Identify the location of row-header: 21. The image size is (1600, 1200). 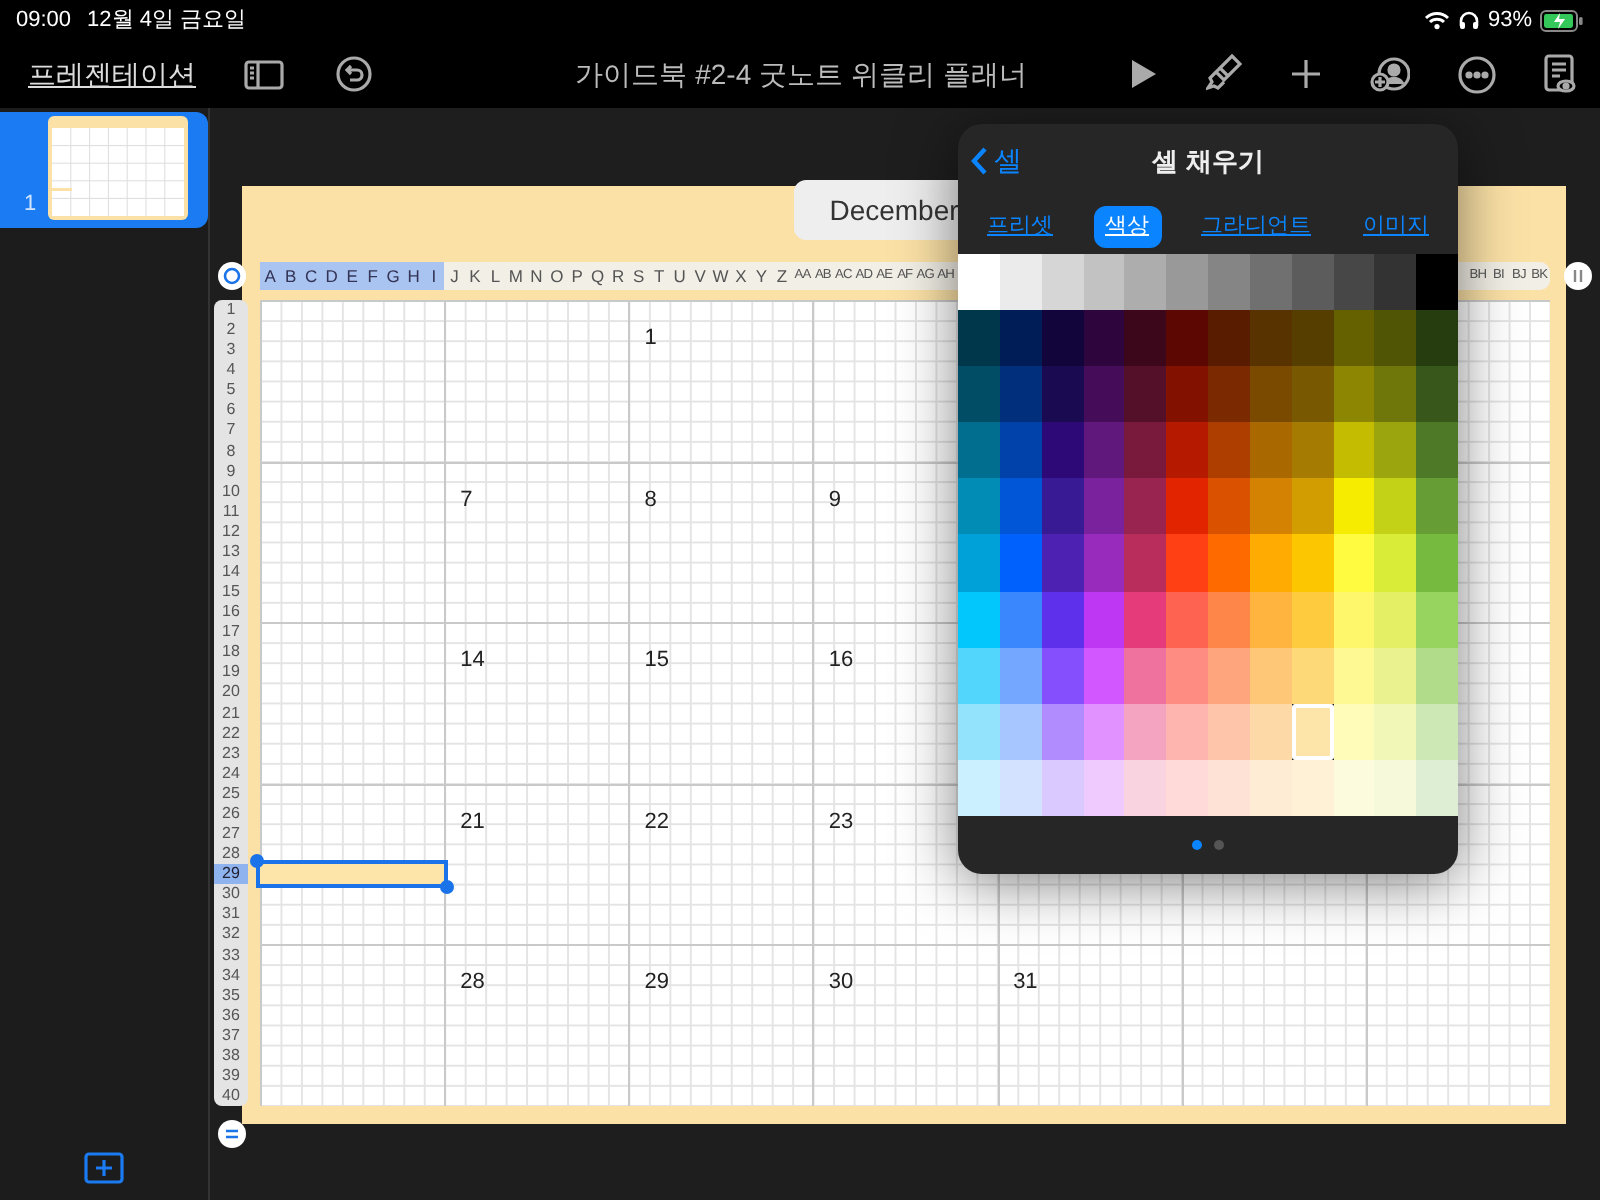
(231, 713).